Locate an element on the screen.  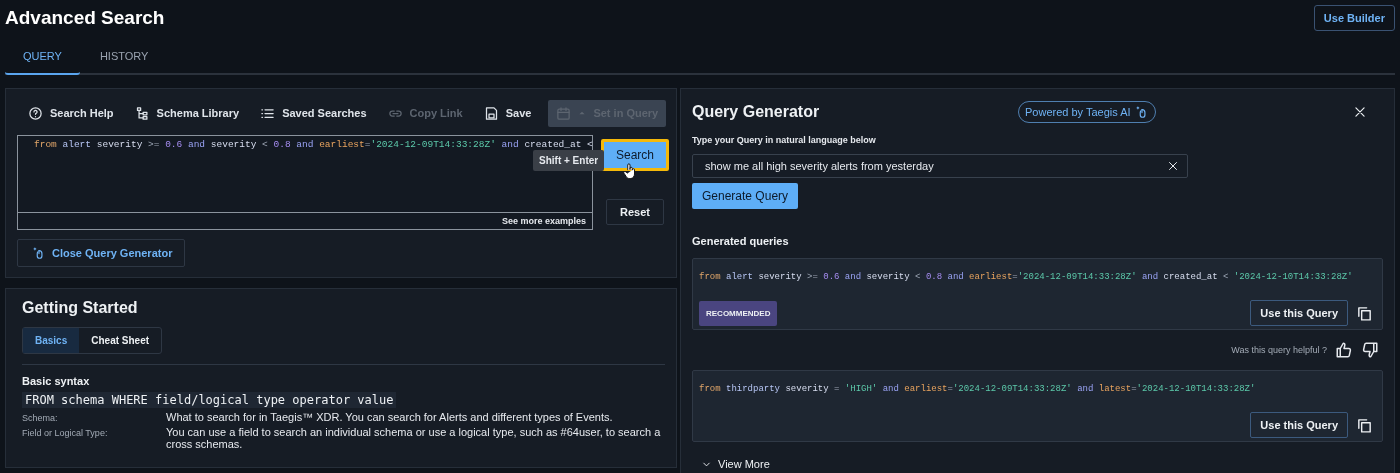
prompt-input-field: show me all high severity alerts from yesterday is located at coordinates (940, 166).